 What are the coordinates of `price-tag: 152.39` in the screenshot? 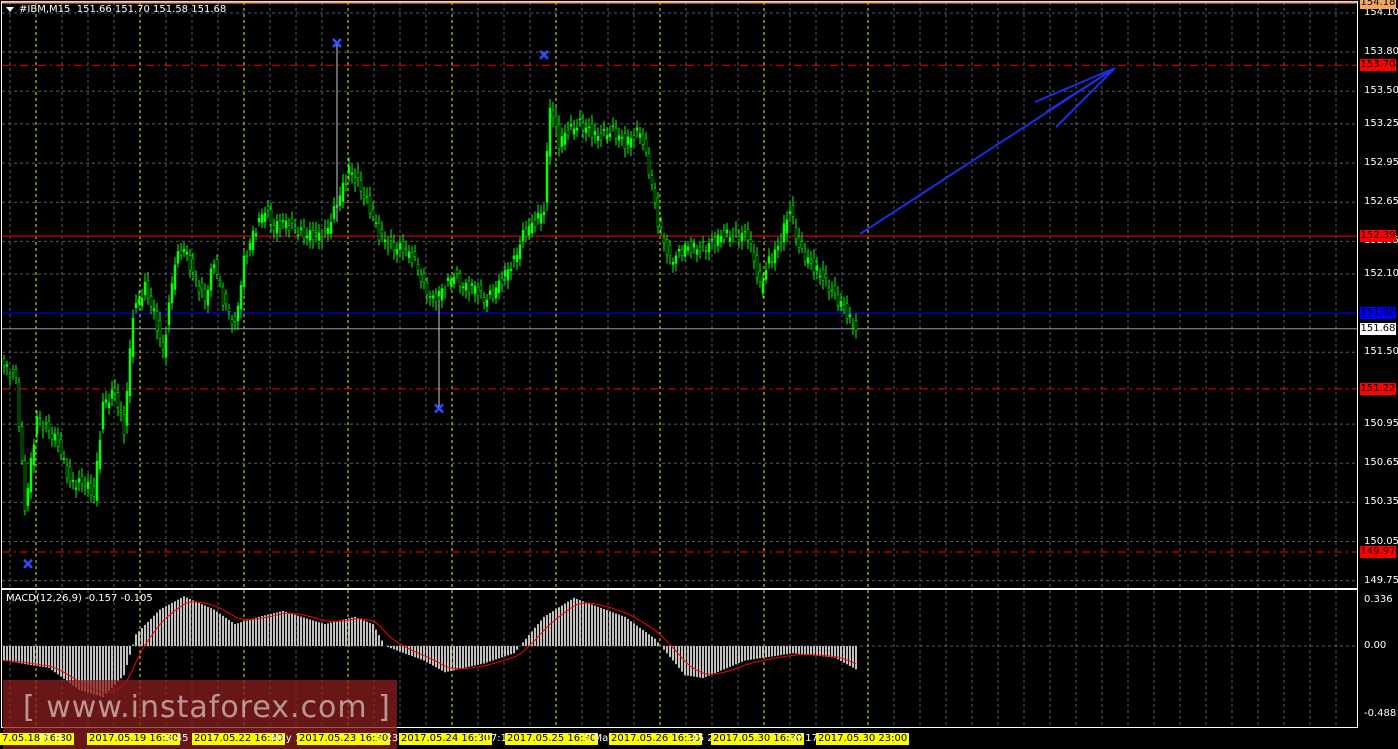 It's located at (1378, 236).